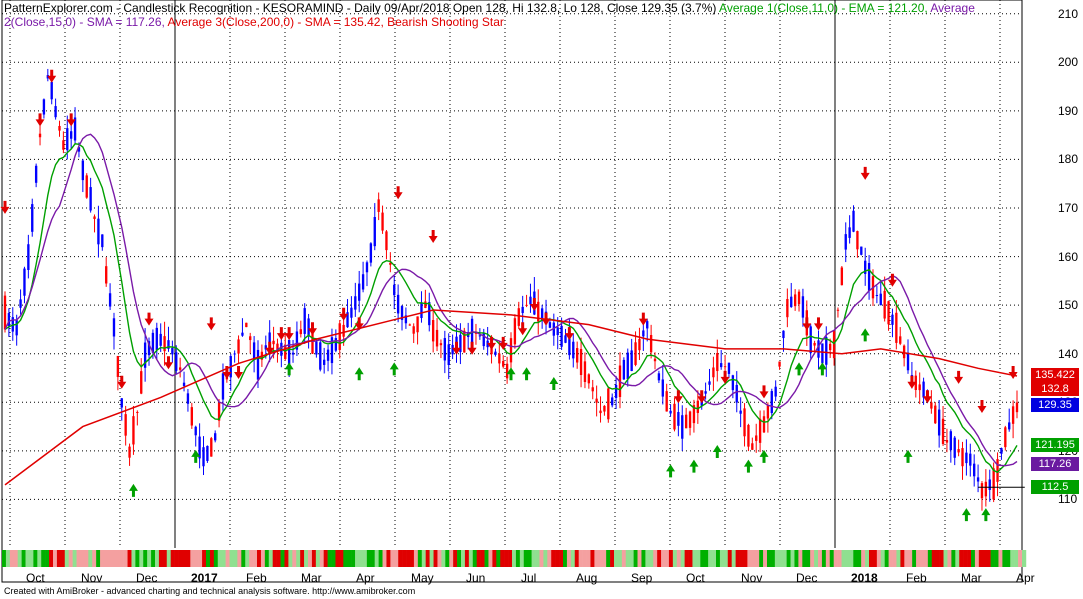  I want to click on x-tick-label: Mar, so click(311, 578).